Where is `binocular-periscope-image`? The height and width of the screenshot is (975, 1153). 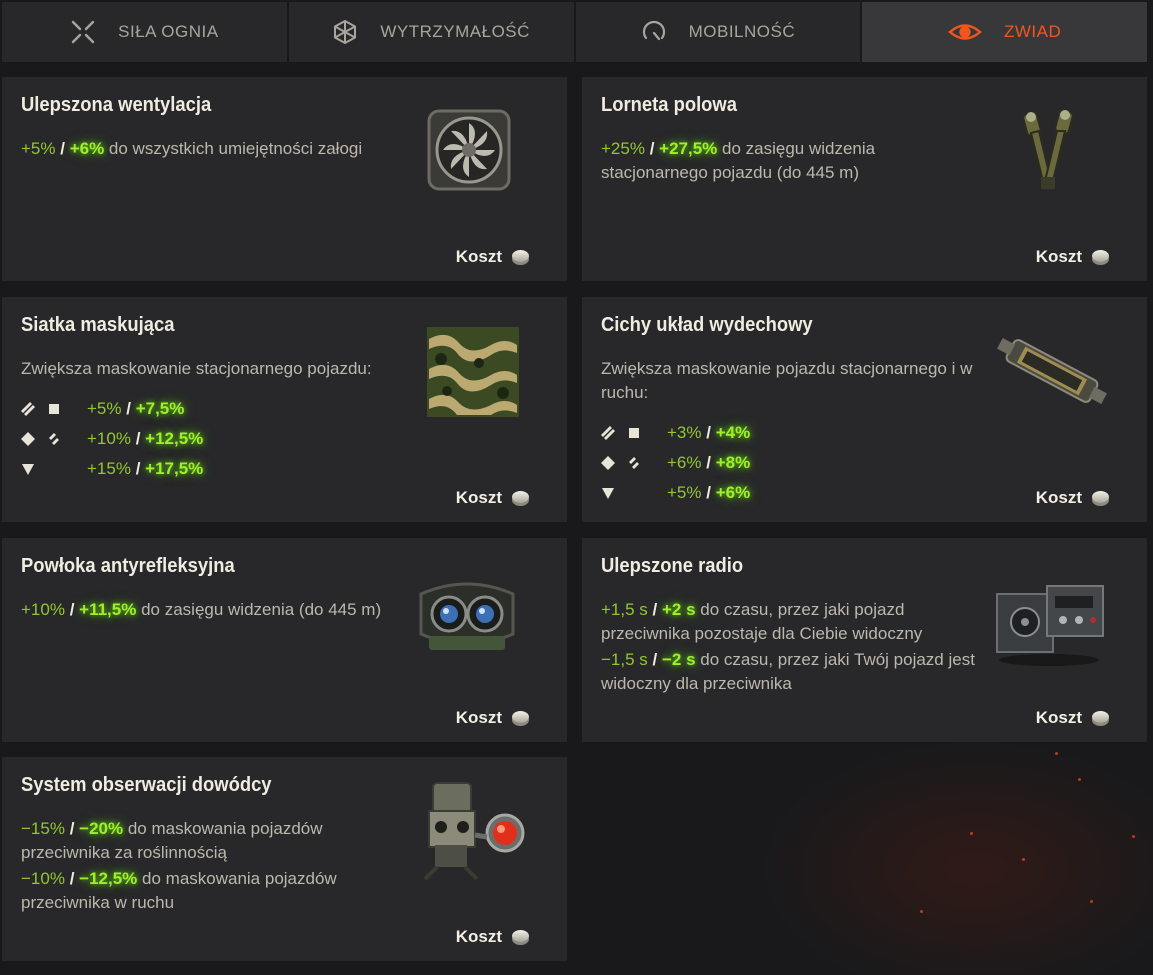
binocular-periscope-image is located at coordinates (1047, 151).